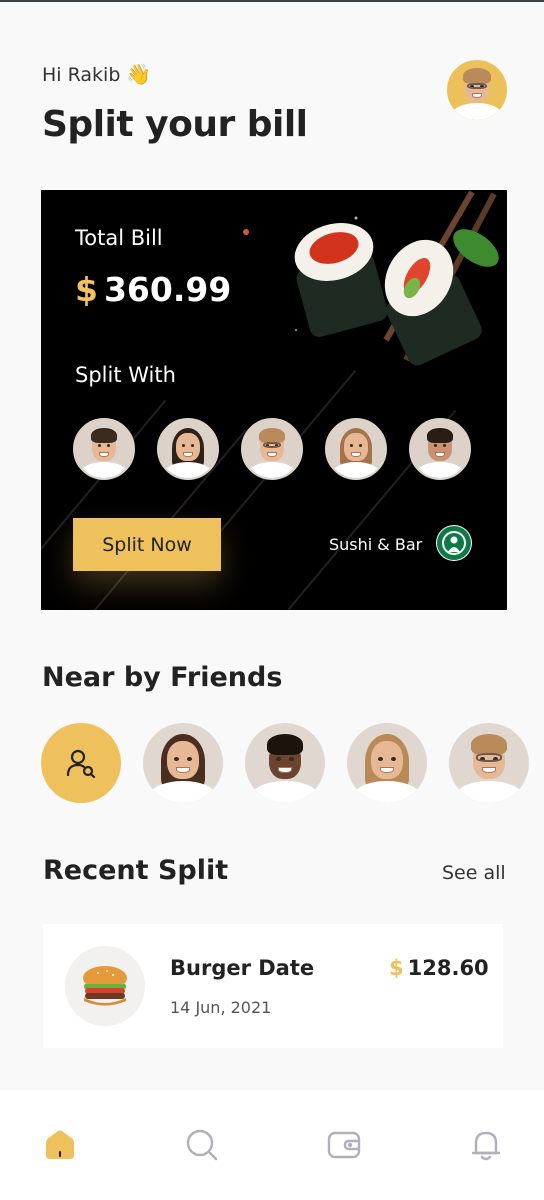 This screenshot has width=544, height=1200. I want to click on tab-notifications, so click(486, 1145).